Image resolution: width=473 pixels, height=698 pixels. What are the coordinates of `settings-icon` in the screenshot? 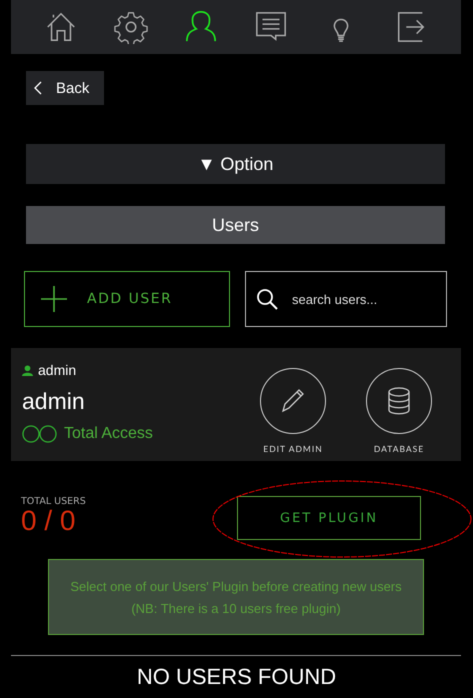 It's located at (131, 27).